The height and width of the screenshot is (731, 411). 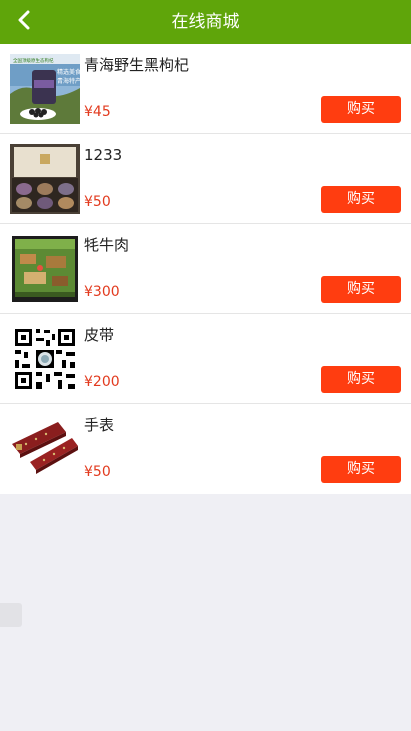 I want to click on product-price: ¥200, so click(x=102, y=382).